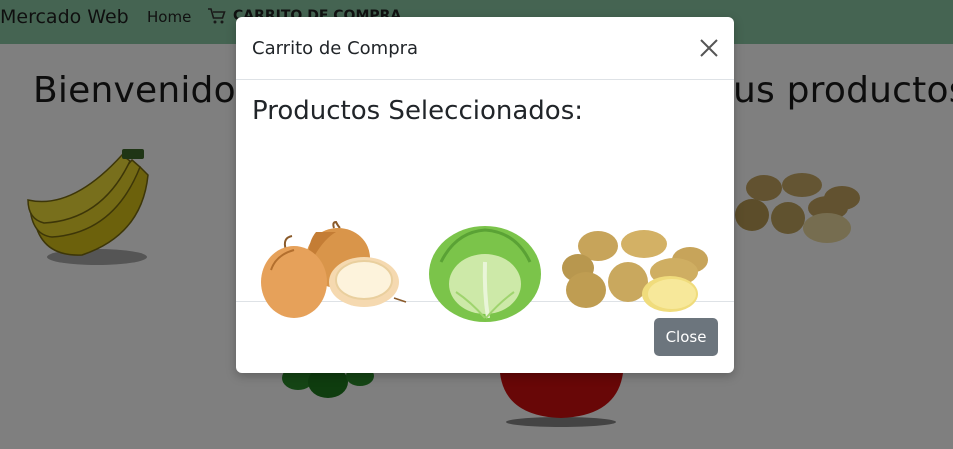 The width and height of the screenshot is (953, 449). What do you see at coordinates (485, 48) in the screenshot?
I see `modal-header: Carrito de Compra` at bounding box center [485, 48].